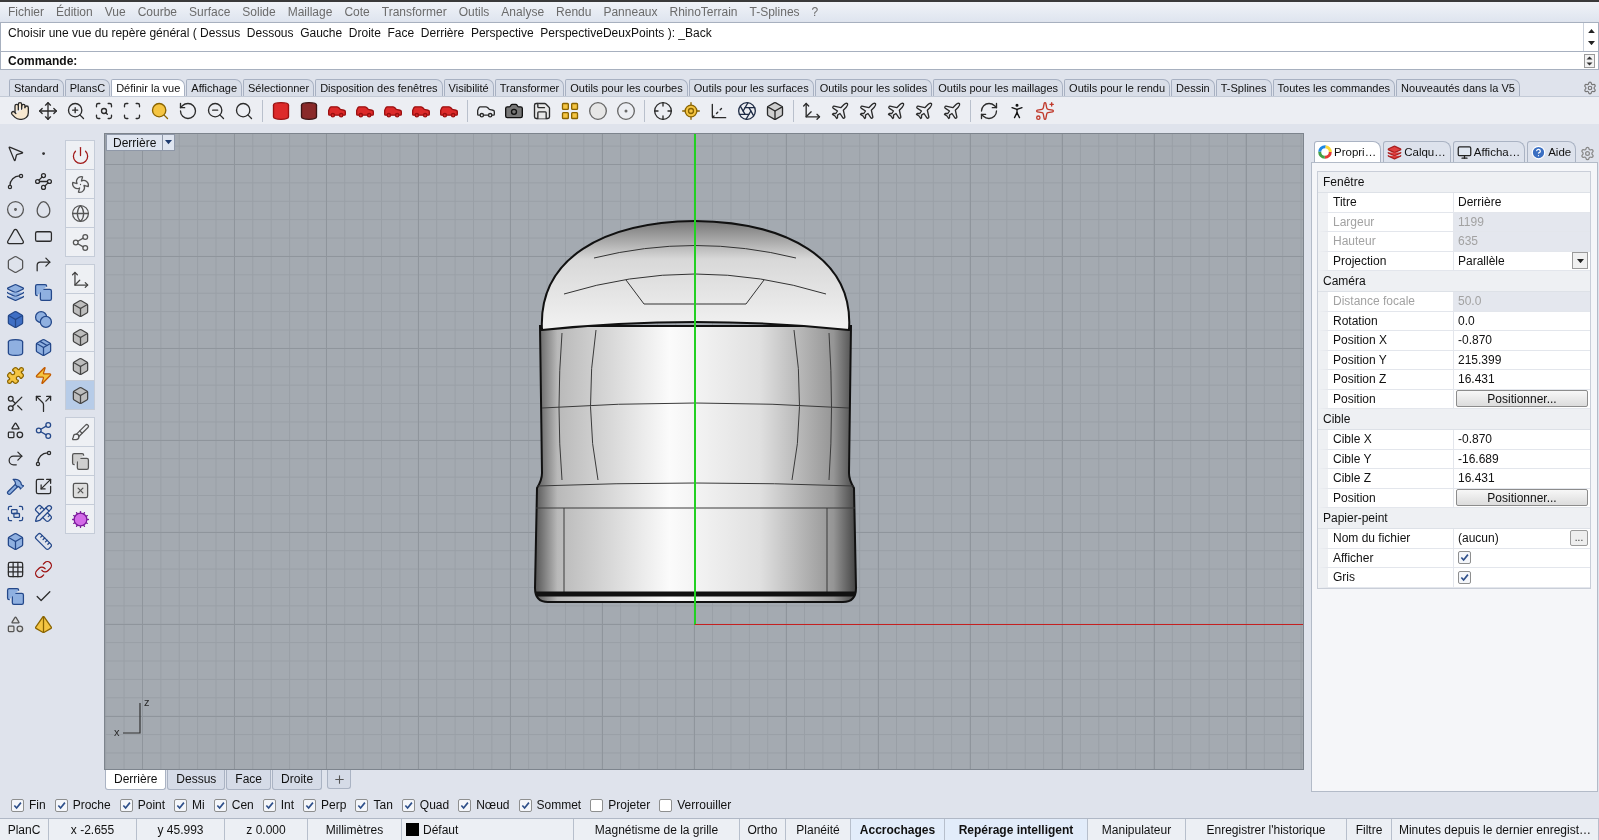  What do you see at coordinates (998, 87) in the screenshot?
I see `toolbar-tab: Outils pour les maillages` at bounding box center [998, 87].